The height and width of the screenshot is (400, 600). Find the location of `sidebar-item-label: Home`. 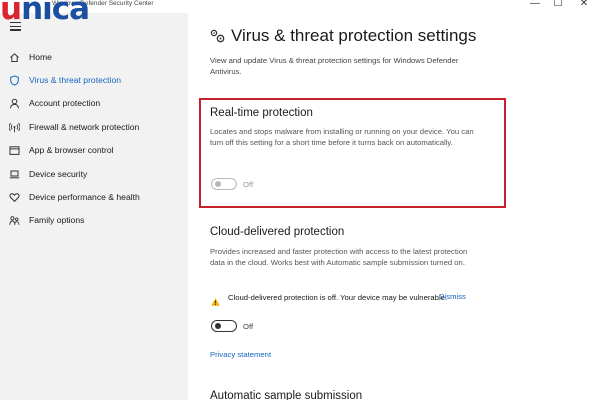

sidebar-item-label: Home is located at coordinates (40, 57).